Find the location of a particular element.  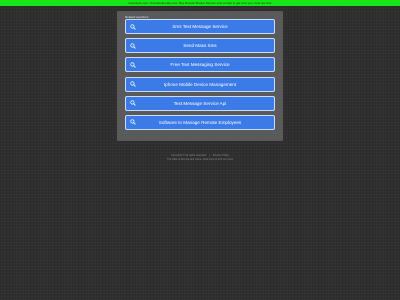

search-item-label: Iphone Mobile Device Management is located at coordinates (200, 84).